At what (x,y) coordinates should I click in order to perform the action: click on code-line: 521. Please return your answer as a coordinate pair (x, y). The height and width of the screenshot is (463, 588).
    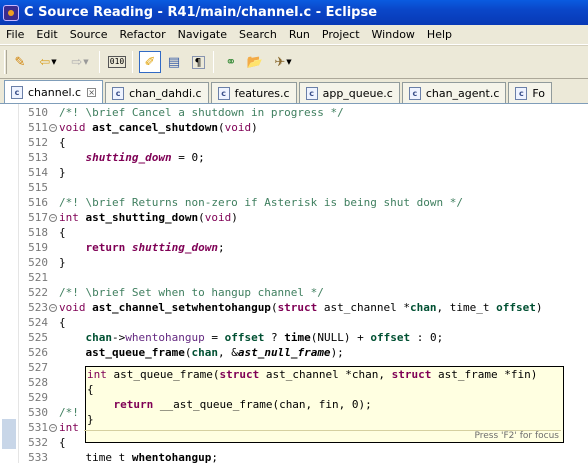
    Looking at the image, I should click on (281, 277).